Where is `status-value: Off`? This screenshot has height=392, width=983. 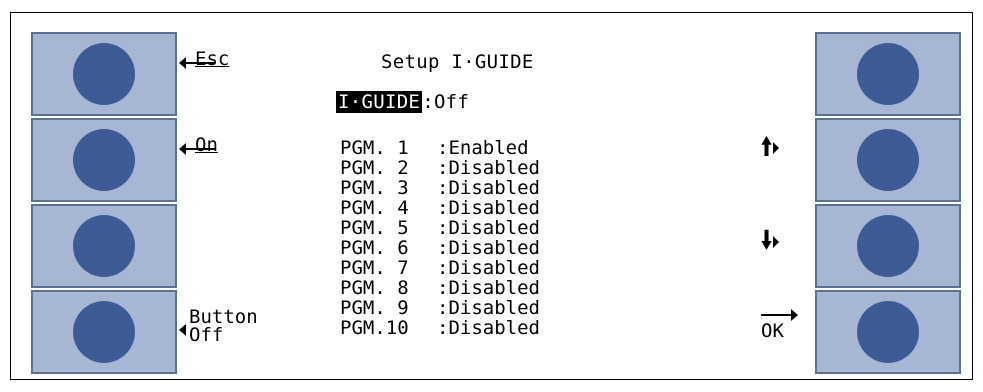
status-value: Off is located at coordinates (451, 102).